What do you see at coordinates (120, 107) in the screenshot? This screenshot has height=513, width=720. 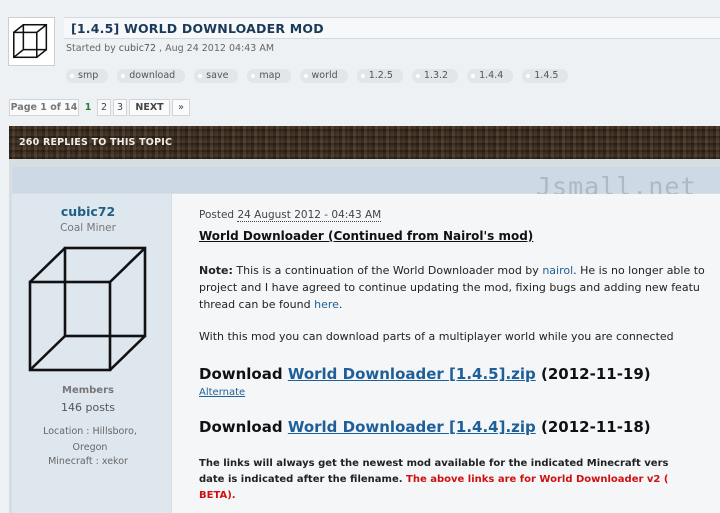 I see `page-link-3: 3` at bounding box center [120, 107].